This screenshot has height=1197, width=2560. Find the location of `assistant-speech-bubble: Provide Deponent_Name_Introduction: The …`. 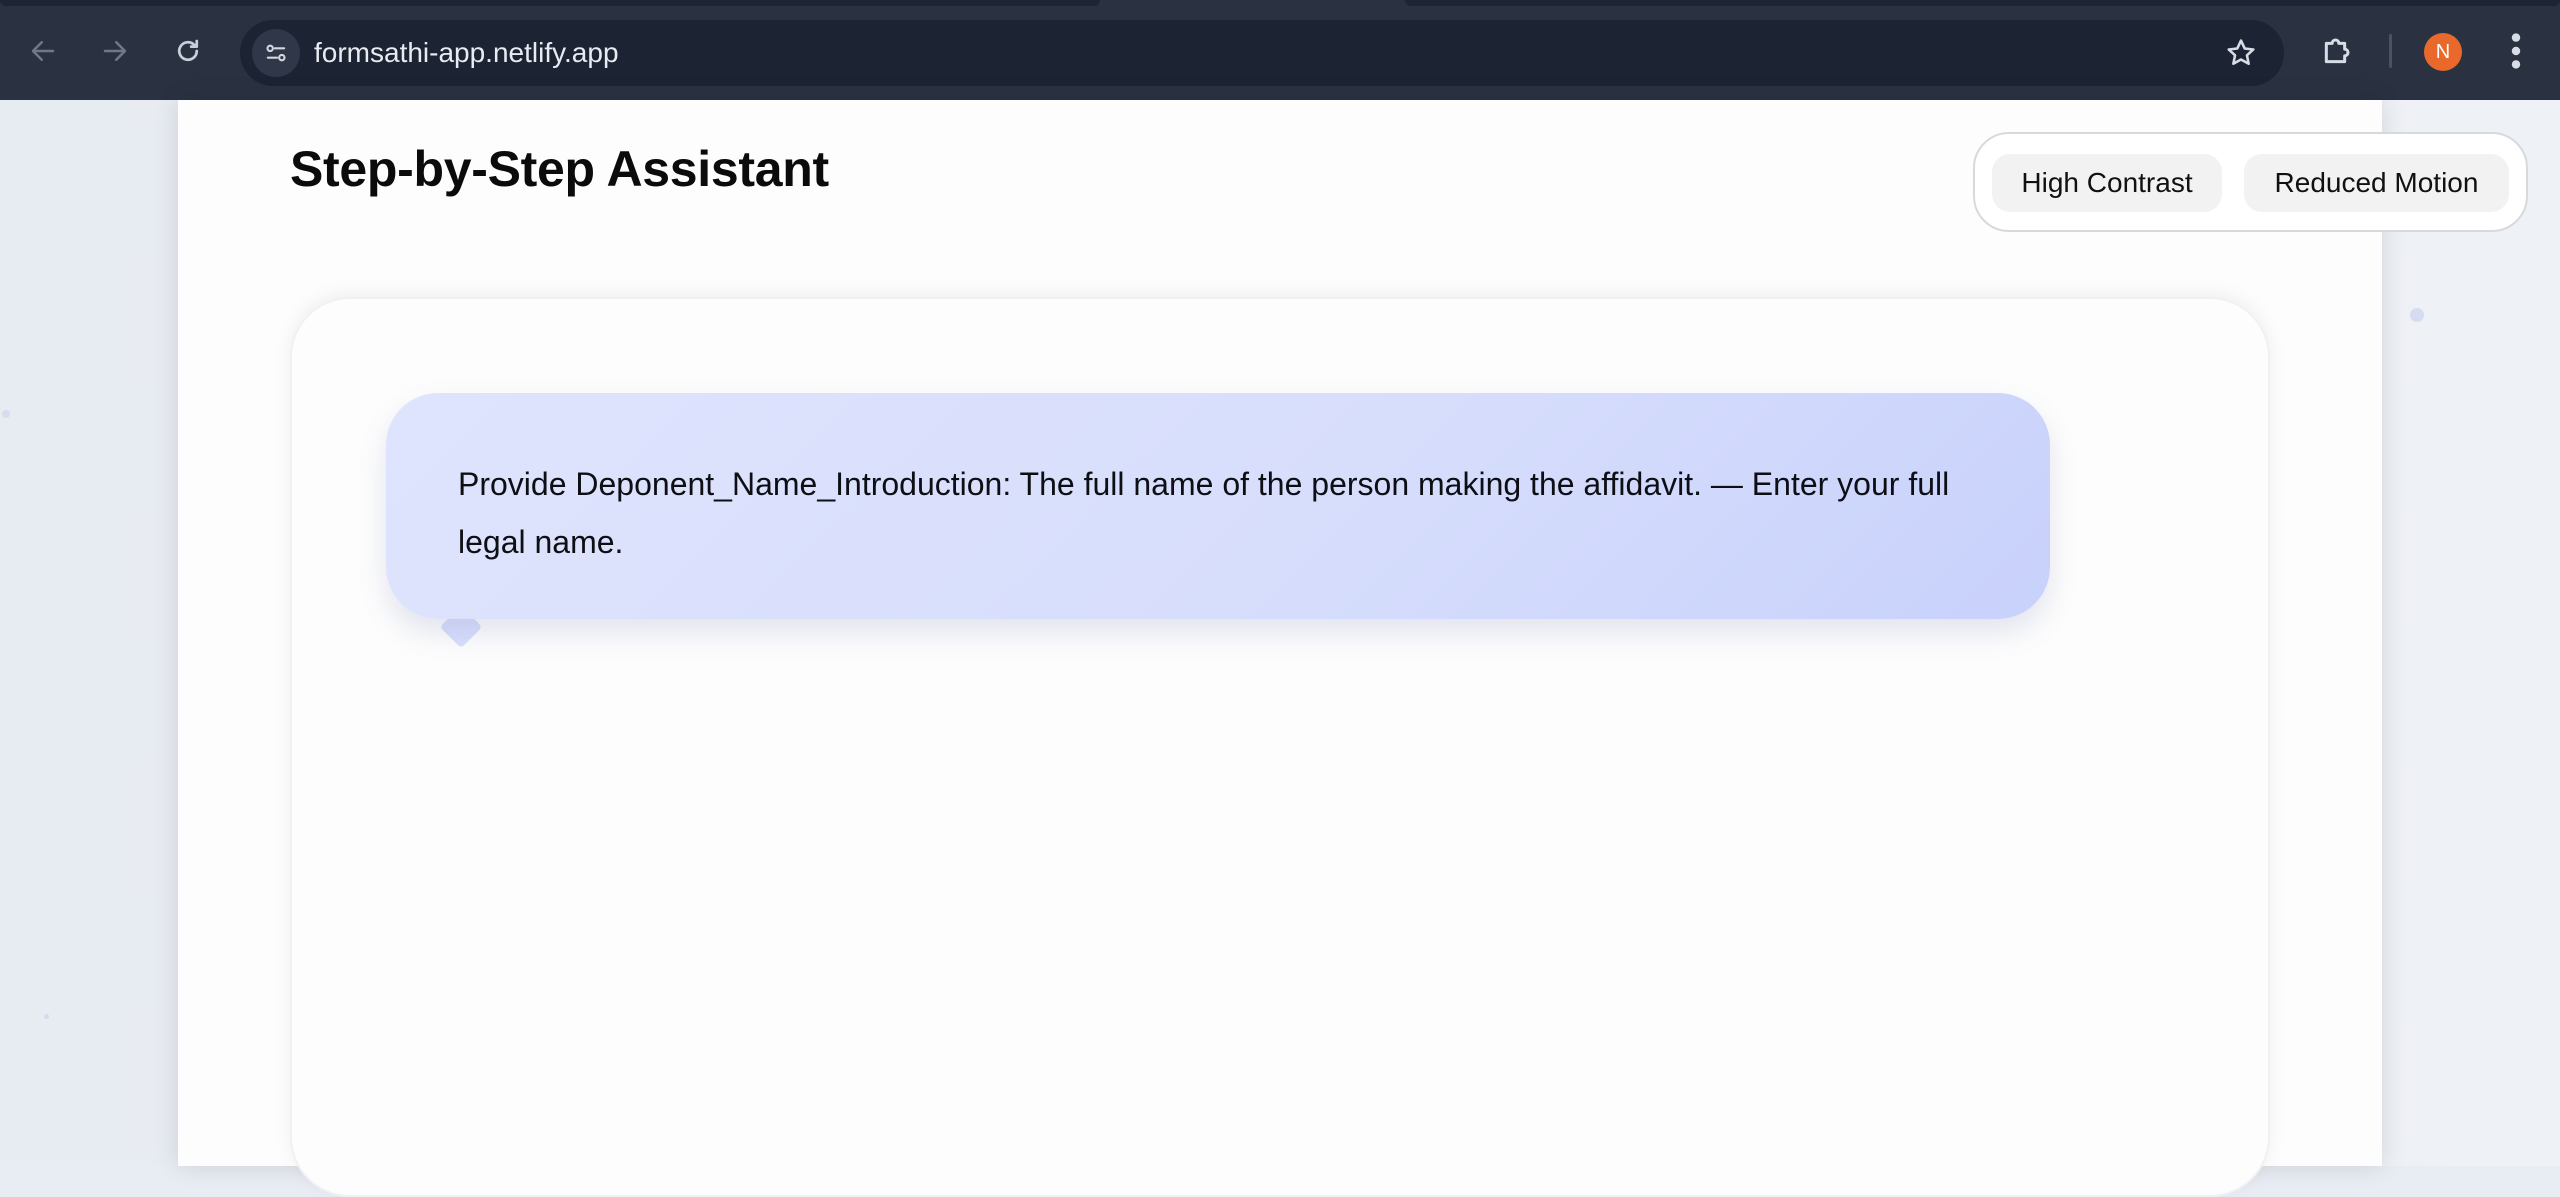

assistant-speech-bubble: Provide Deponent_Name_Introduction: The … is located at coordinates (1218, 506).